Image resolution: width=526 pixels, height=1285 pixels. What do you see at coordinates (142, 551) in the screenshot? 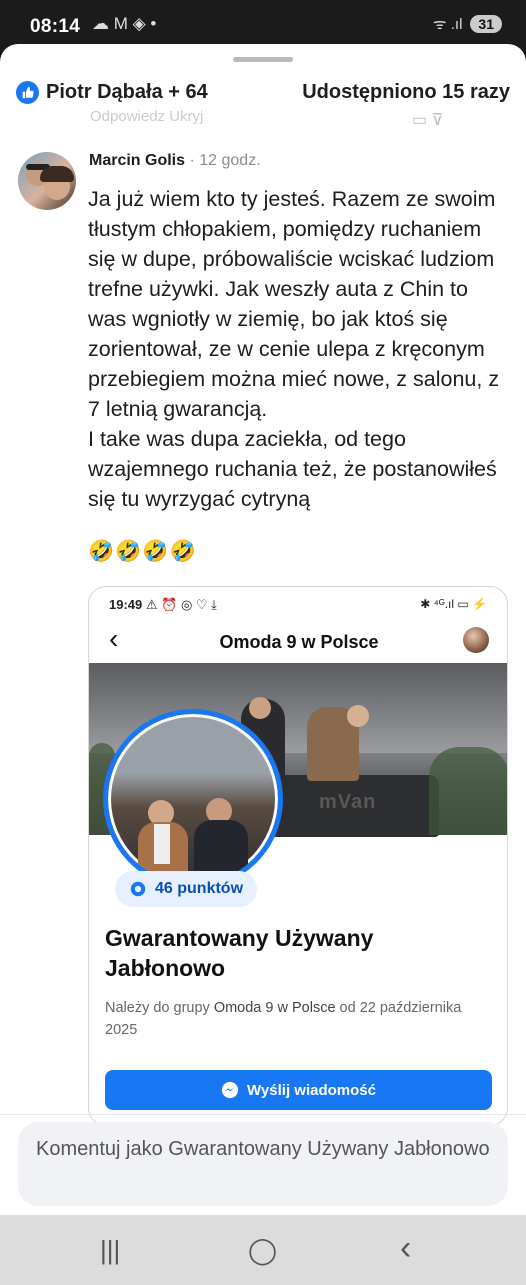
I see `laughing-emojis: 🤣🤣🤣🤣` at bounding box center [142, 551].